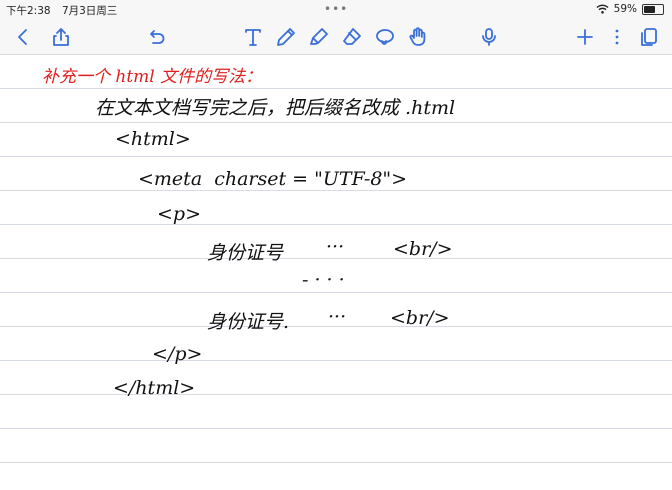 The width and height of the screenshot is (672, 490). I want to click on note-line-3: <meta charset = "UTF-8">, so click(273, 179).